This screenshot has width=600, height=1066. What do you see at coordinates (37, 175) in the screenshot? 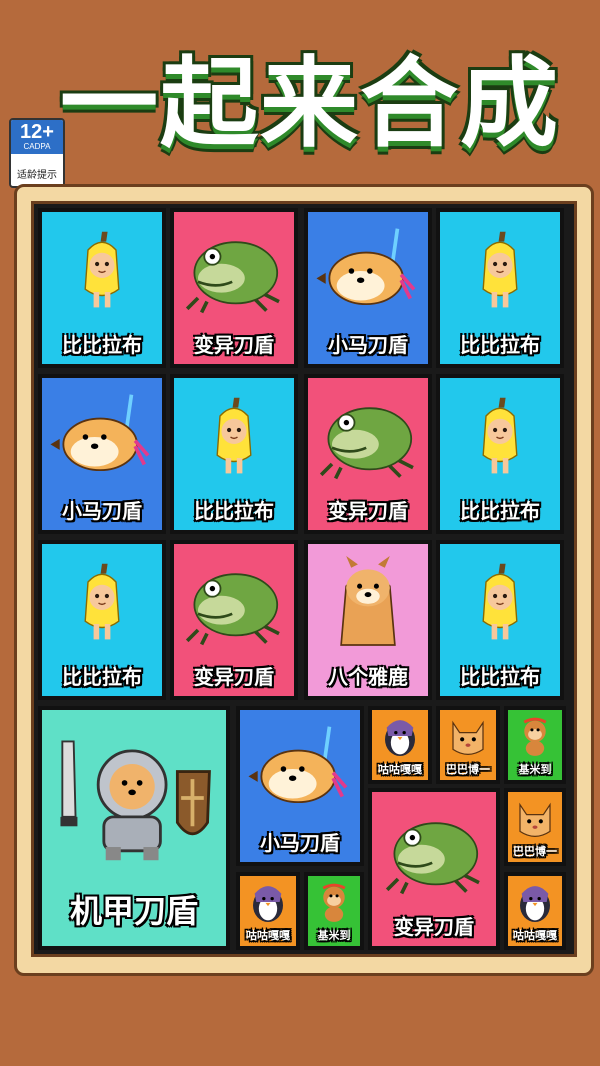
I see `age-rating-tip: 适龄提示` at bounding box center [37, 175].